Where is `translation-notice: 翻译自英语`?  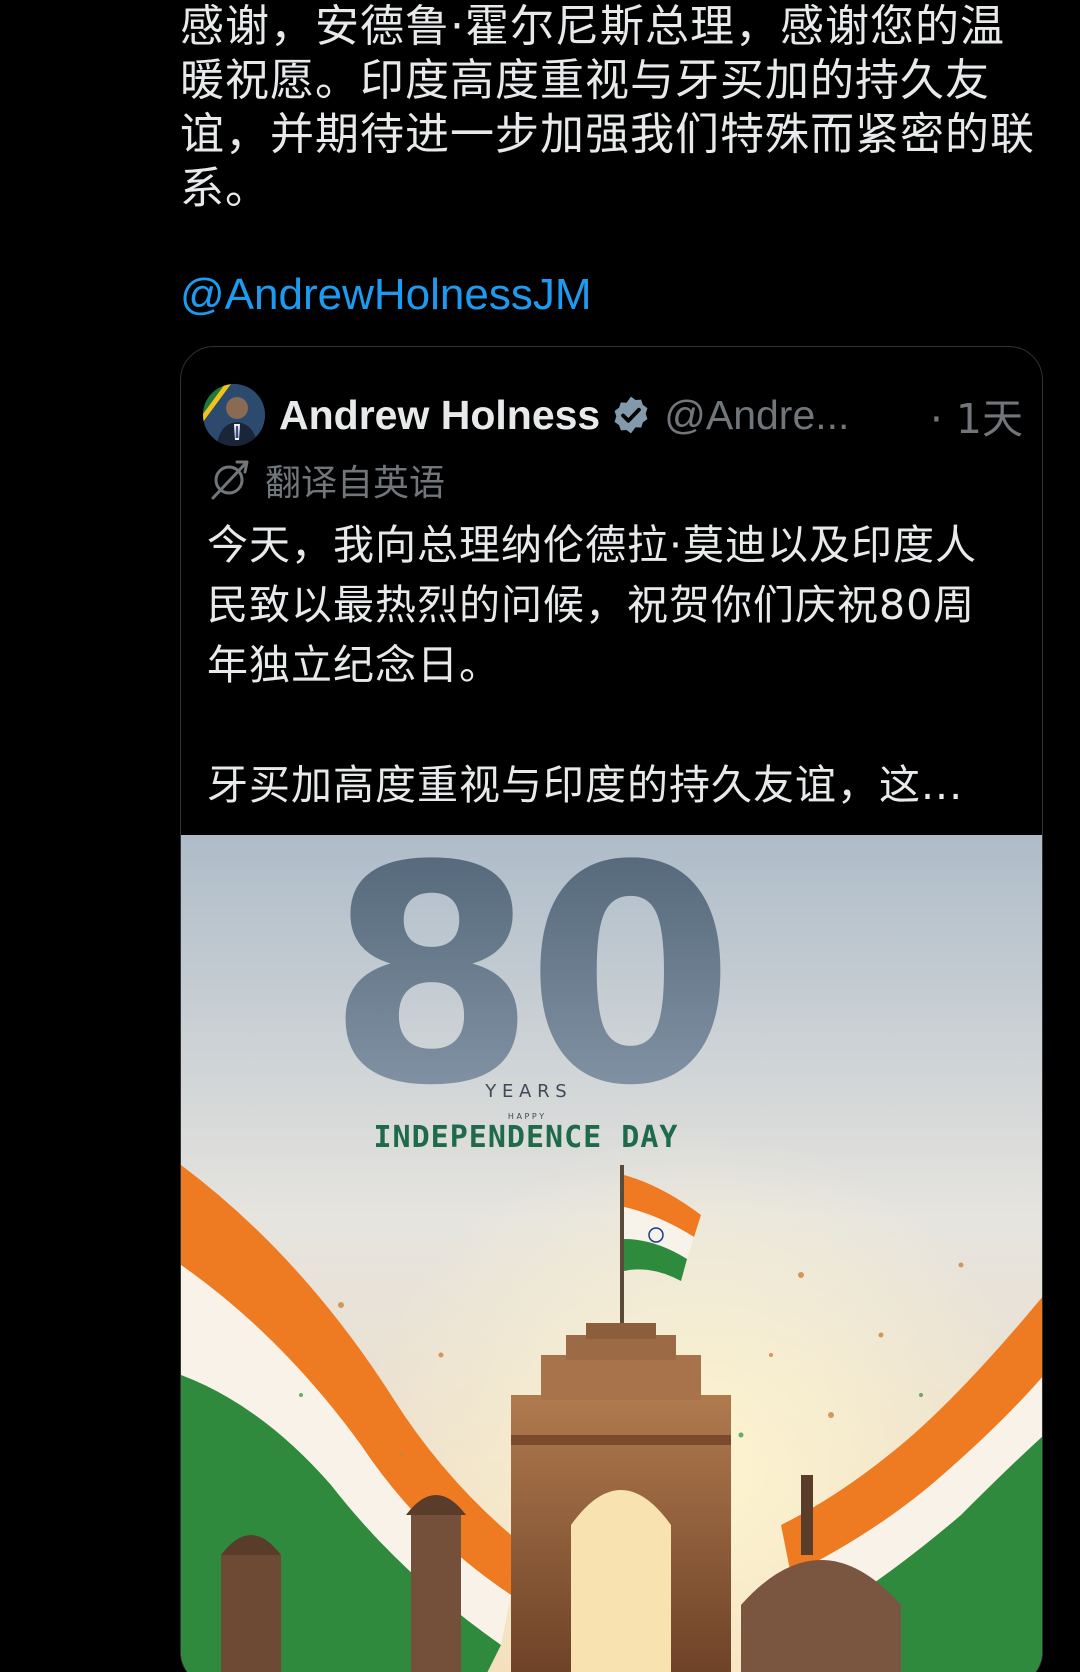
translation-notice: 翻译自英语 is located at coordinates (326, 480).